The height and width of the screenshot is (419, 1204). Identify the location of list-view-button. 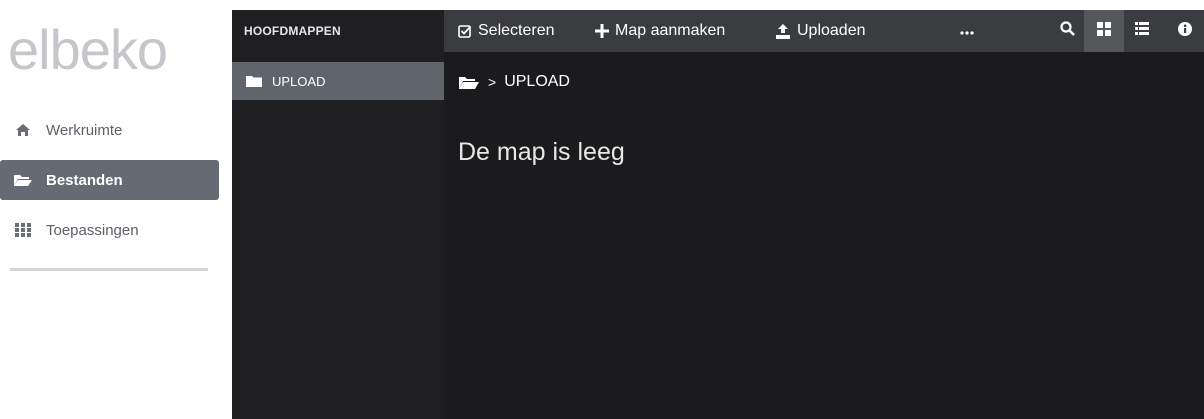
(1142, 31).